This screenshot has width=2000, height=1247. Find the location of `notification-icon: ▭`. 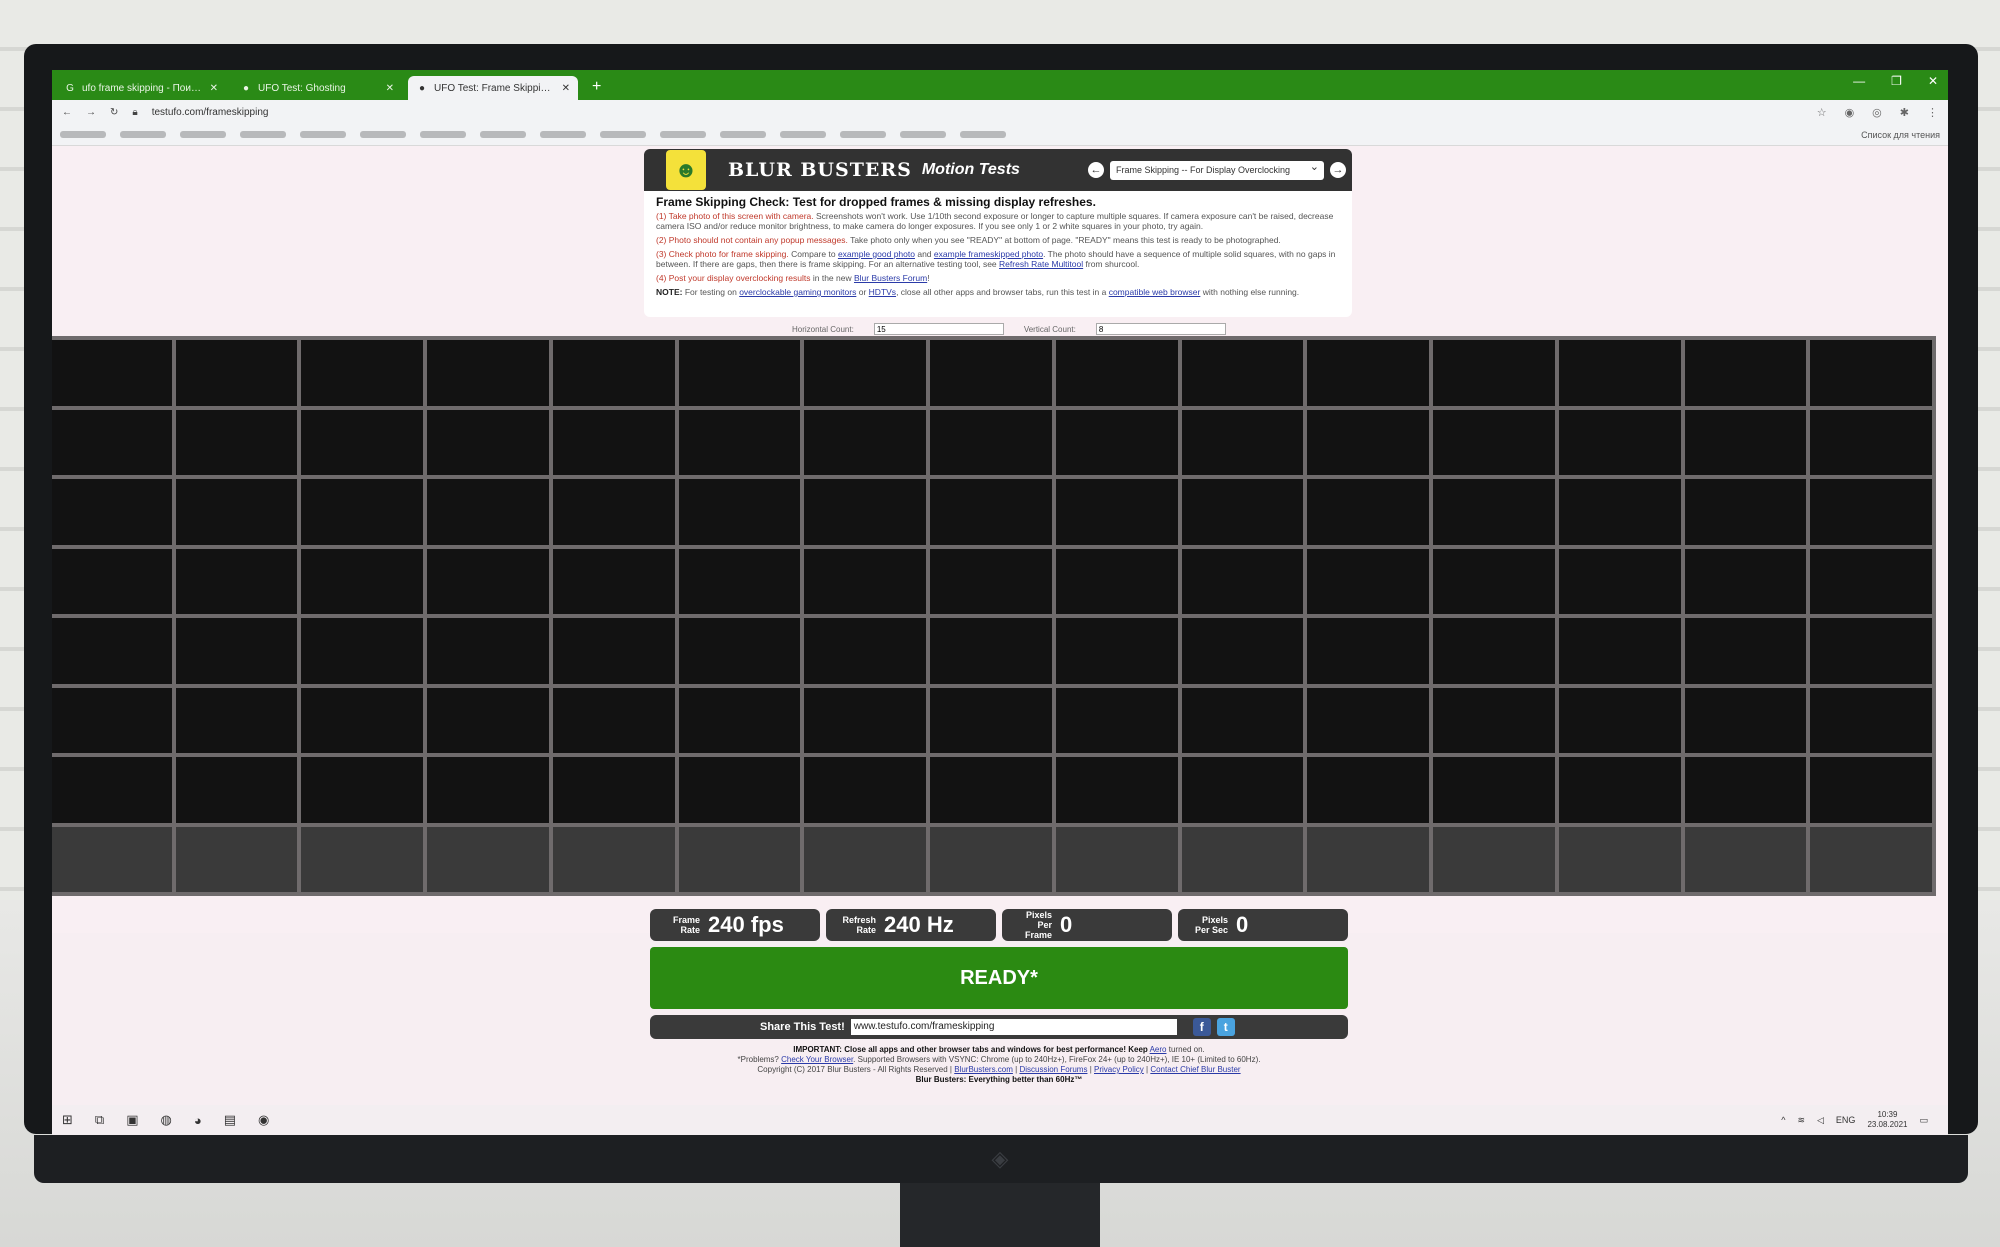

notification-icon: ▭ is located at coordinates (1923, 1120).